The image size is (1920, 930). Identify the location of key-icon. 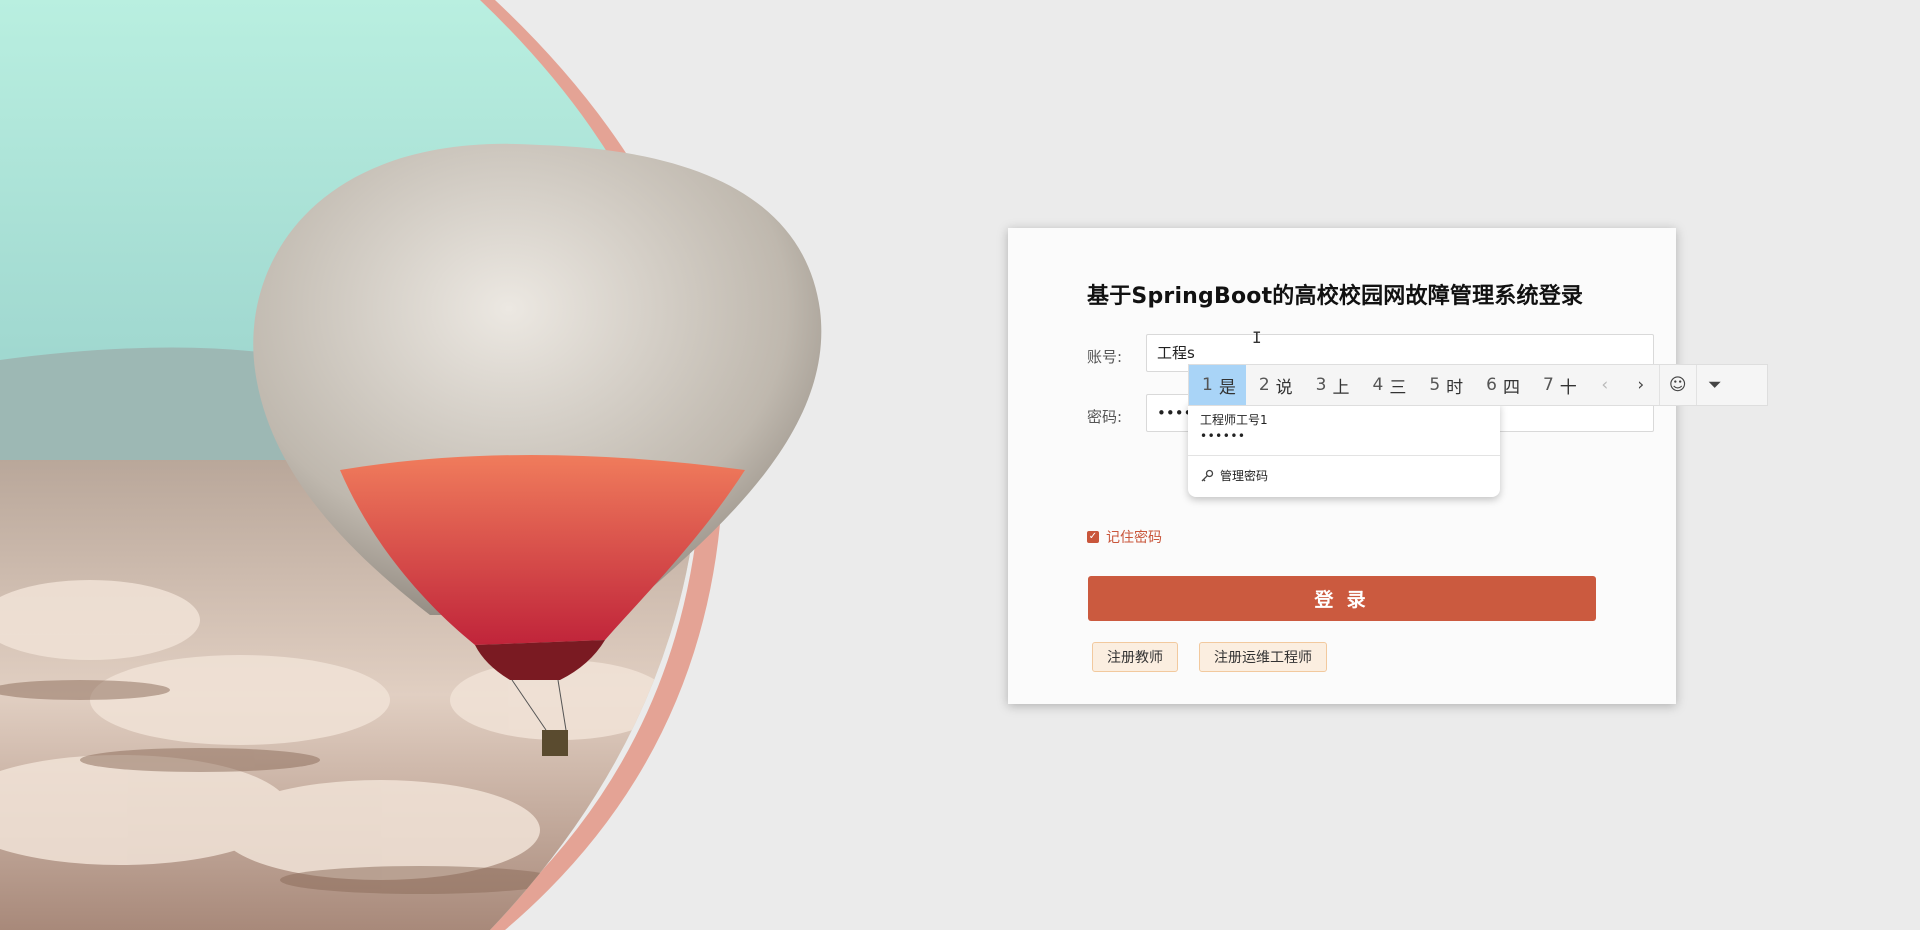
(1207, 475).